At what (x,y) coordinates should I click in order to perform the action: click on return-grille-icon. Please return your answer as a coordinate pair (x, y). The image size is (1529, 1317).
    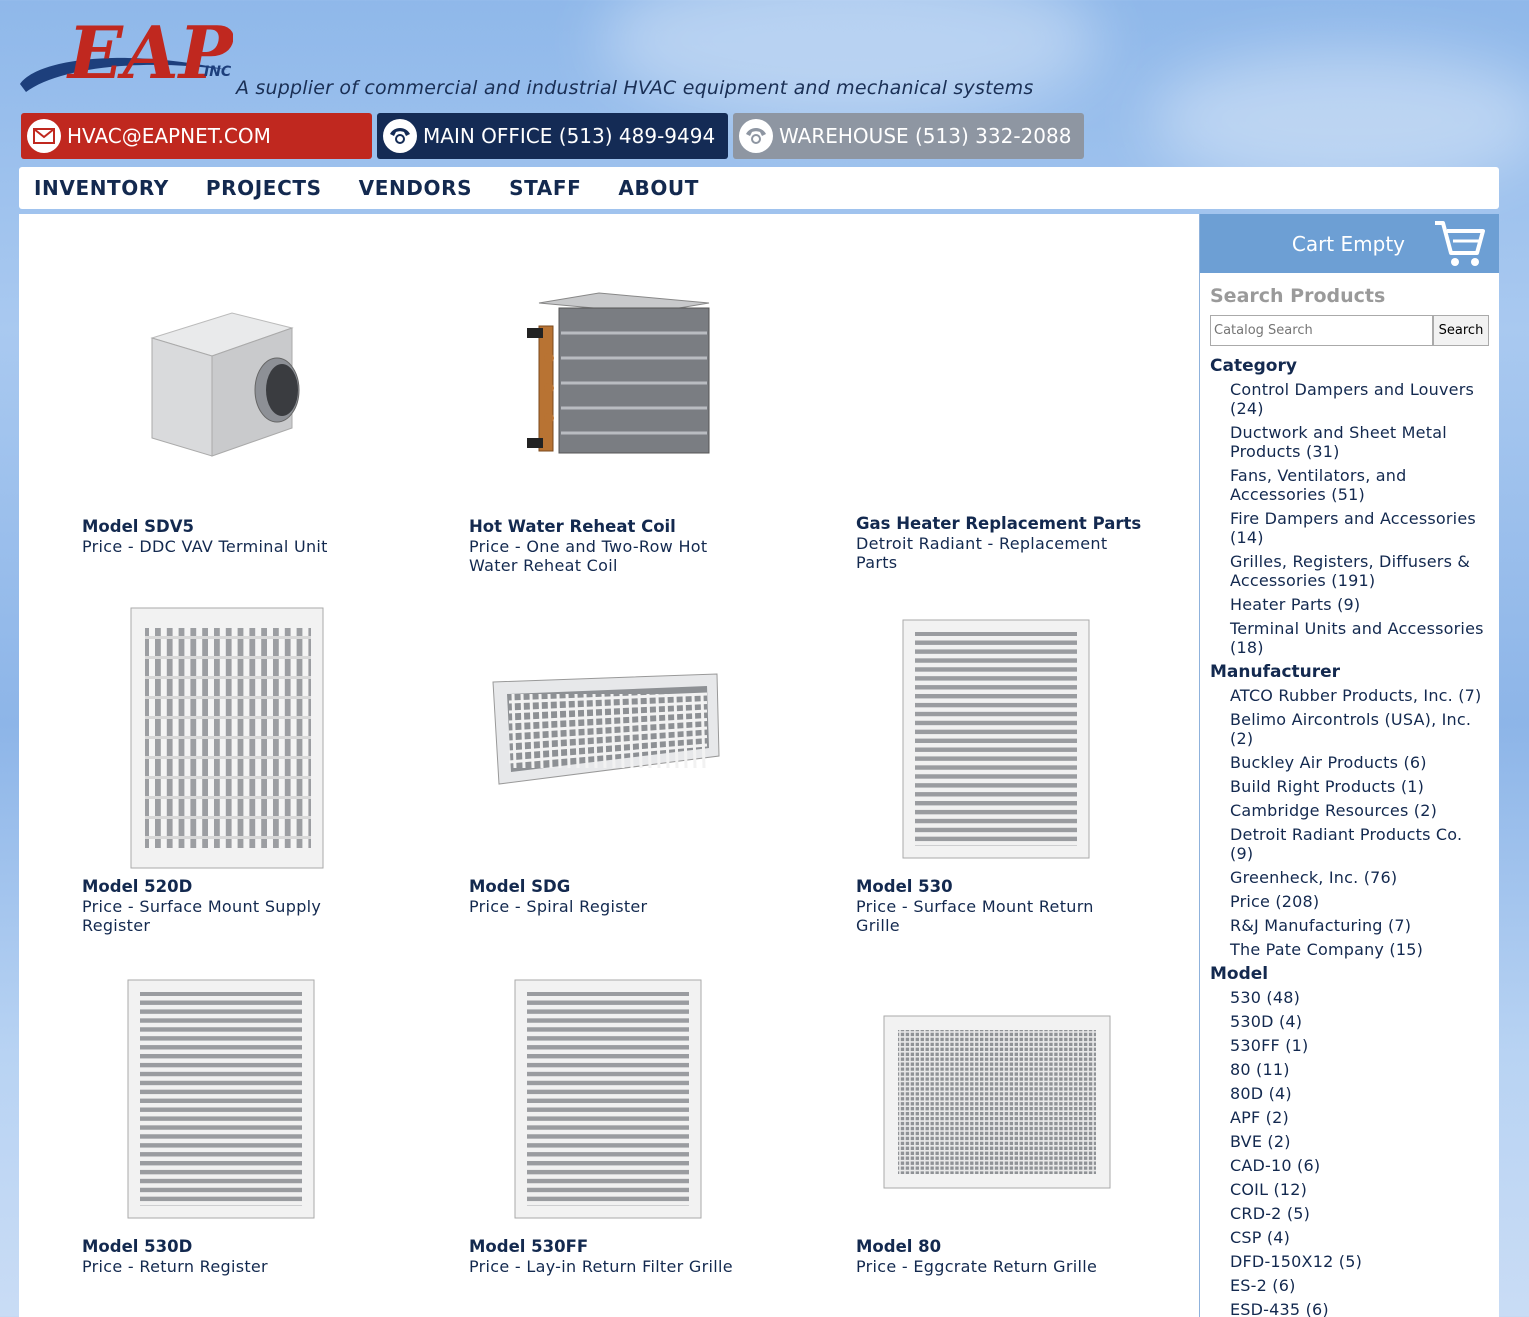
    Looking at the image, I should click on (996, 739).